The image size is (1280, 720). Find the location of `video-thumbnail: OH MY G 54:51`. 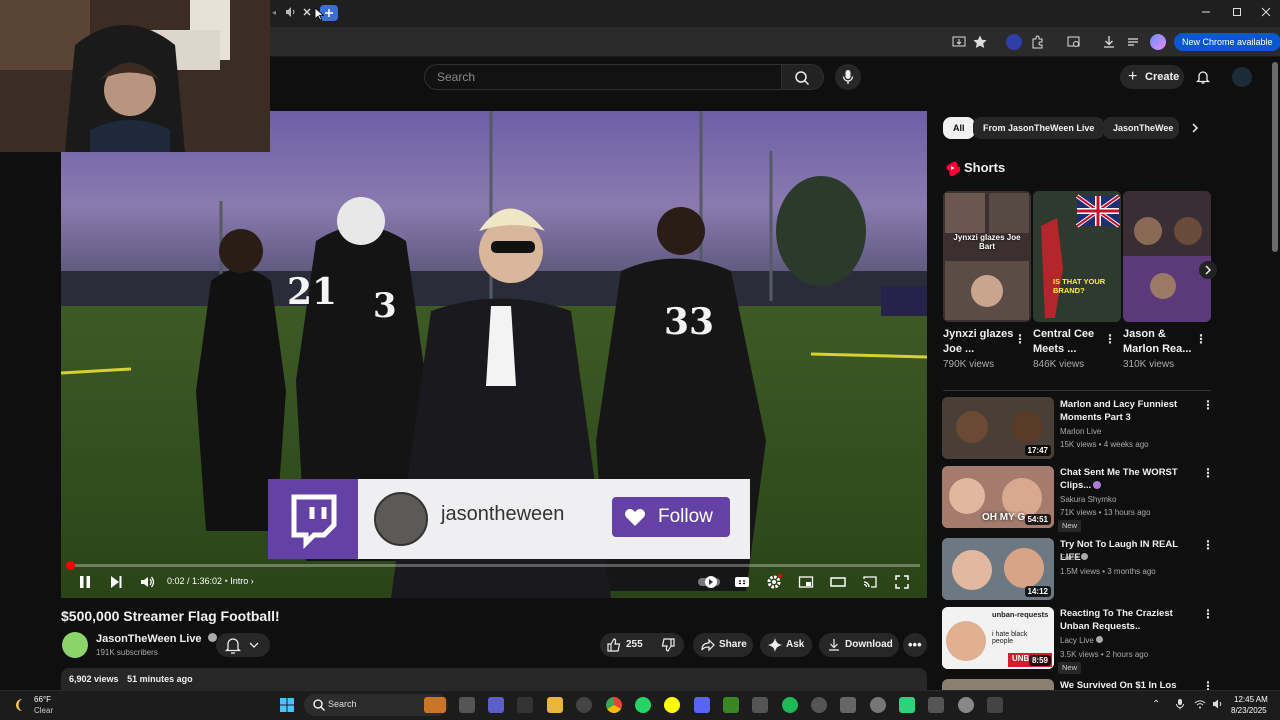

video-thumbnail: OH MY G 54:51 is located at coordinates (998, 497).